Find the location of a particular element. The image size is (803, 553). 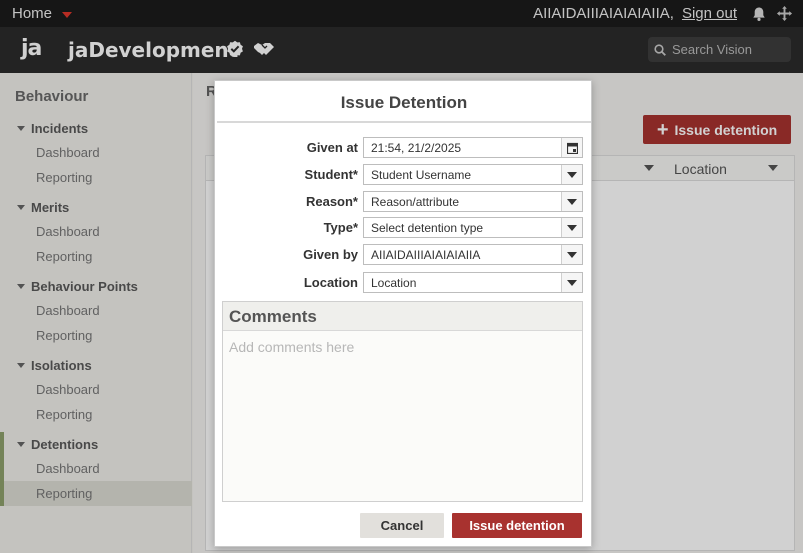

field-given-by: Given by AIIAIDAIIIAIAIAIAIIA is located at coordinates (404, 255).